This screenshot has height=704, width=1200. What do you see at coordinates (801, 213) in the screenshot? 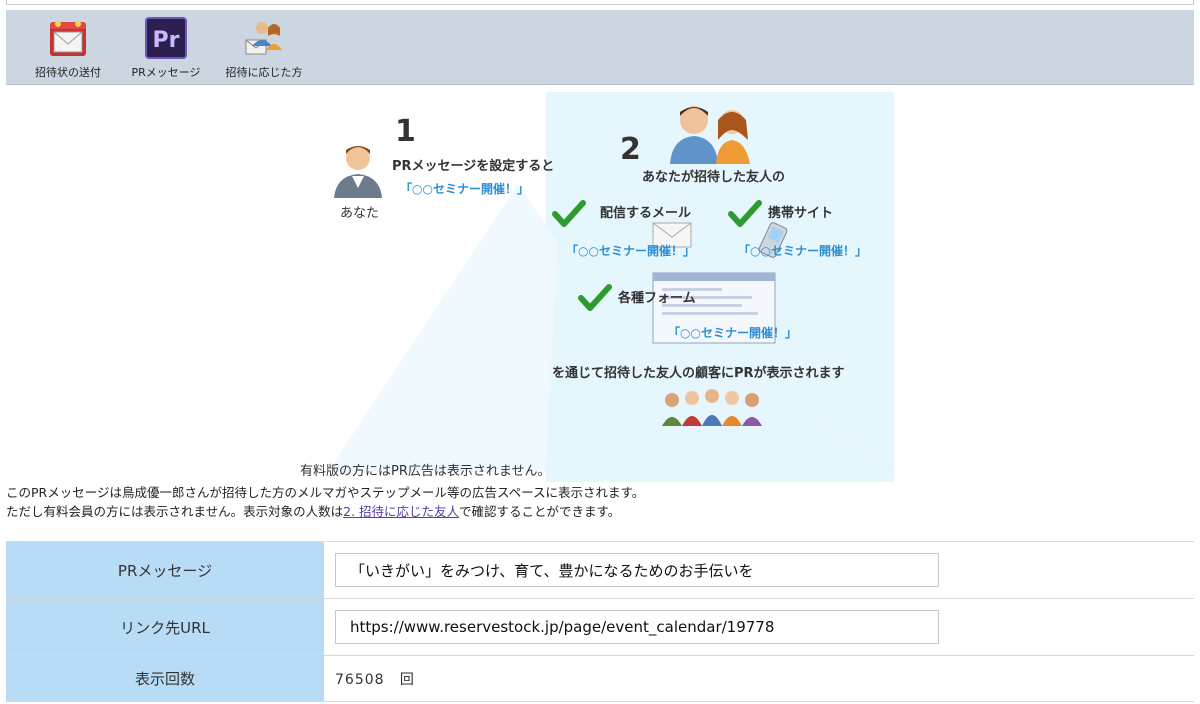
I see `mobile-label: 携帯サイト` at bounding box center [801, 213].